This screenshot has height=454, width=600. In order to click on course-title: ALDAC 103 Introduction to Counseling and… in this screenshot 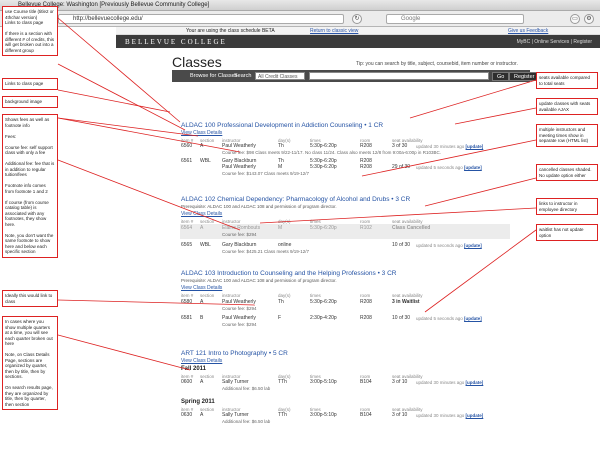, I will do `click(288, 273)`.